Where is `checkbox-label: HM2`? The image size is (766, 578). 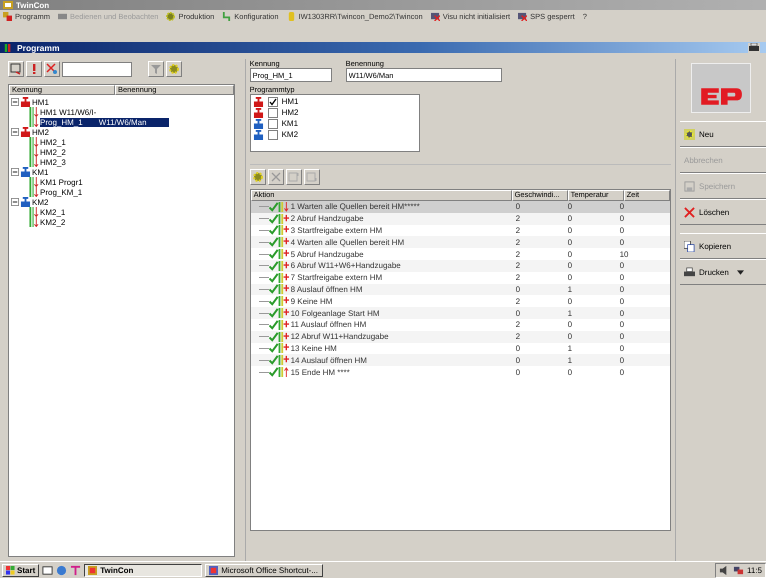
checkbox-label: HM2 is located at coordinates (290, 112).